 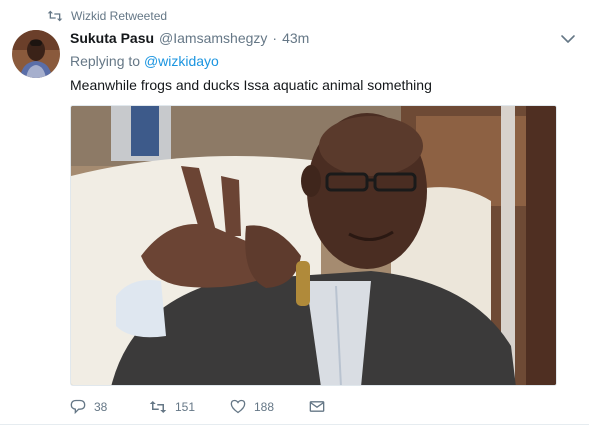 What do you see at coordinates (109, 406) in the screenshot?
I see `reply-button: 38` at bounding box center [109, 406].